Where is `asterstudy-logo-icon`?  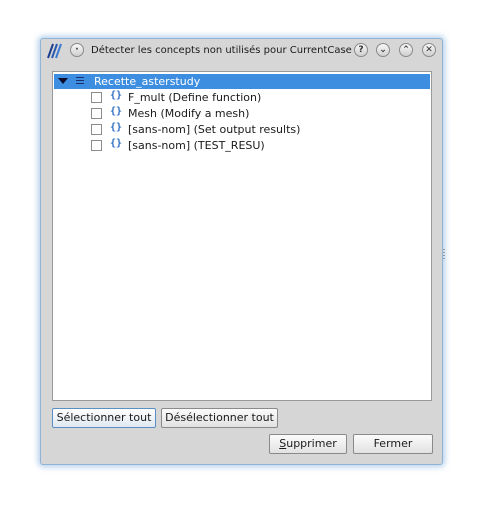
asterstudy-logo-icon is located at coordinates (54, 51).